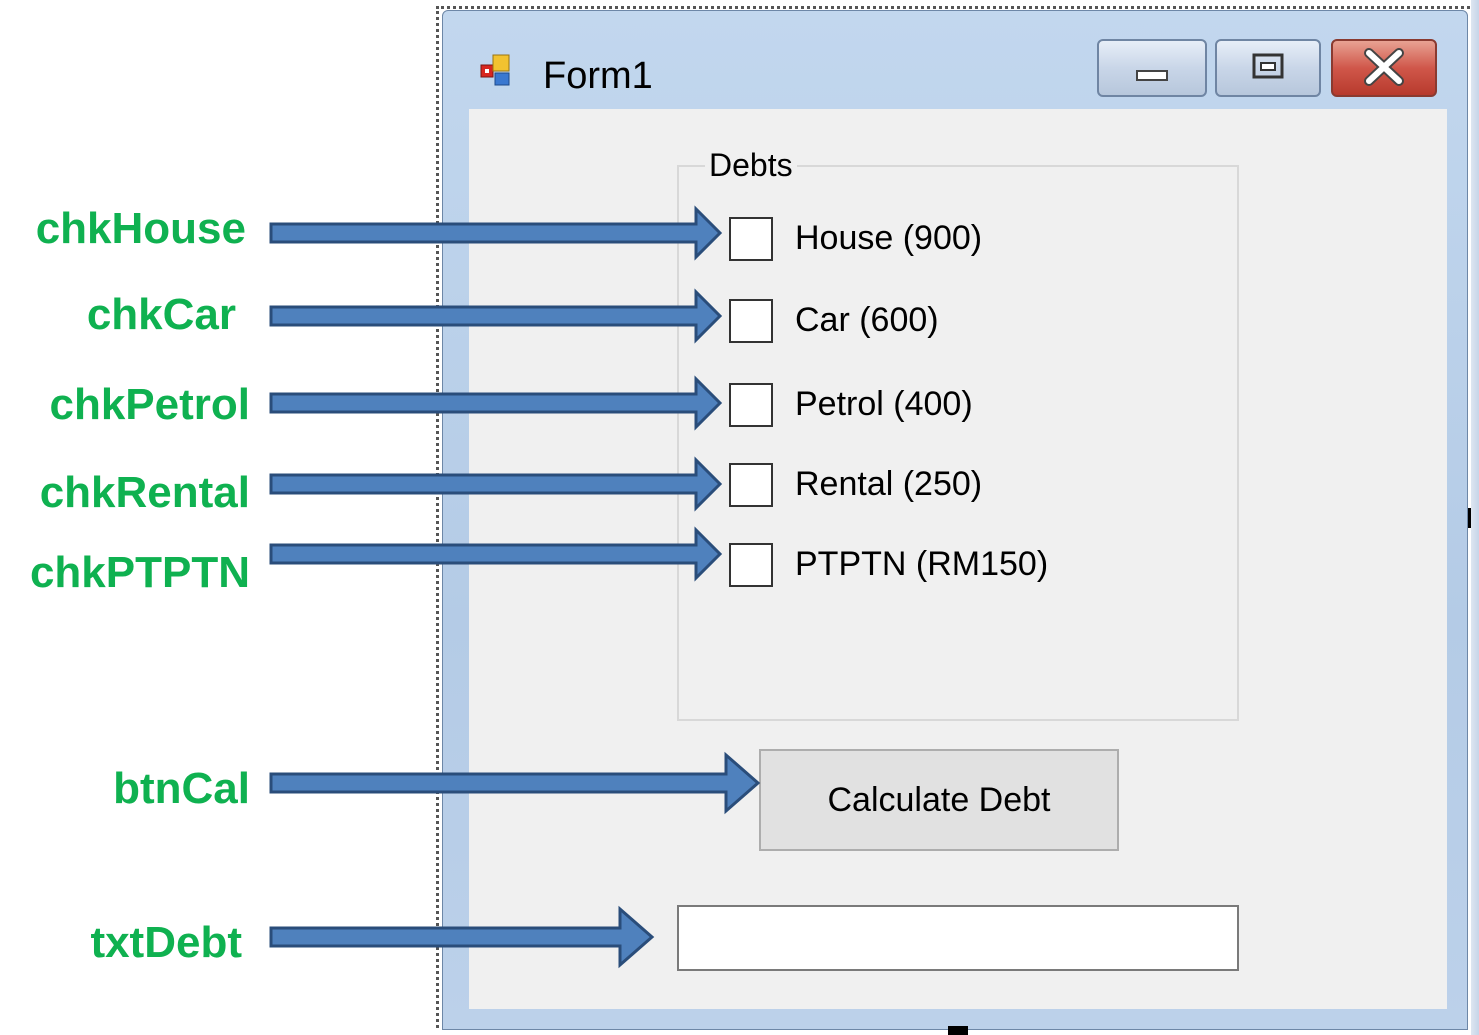 Image resolution: width=1479 pixels, height=1035 pixels. Describe the element at coordinates (462, 937) in the screenshot. I see `arrow-to-txtdebt` at that location.